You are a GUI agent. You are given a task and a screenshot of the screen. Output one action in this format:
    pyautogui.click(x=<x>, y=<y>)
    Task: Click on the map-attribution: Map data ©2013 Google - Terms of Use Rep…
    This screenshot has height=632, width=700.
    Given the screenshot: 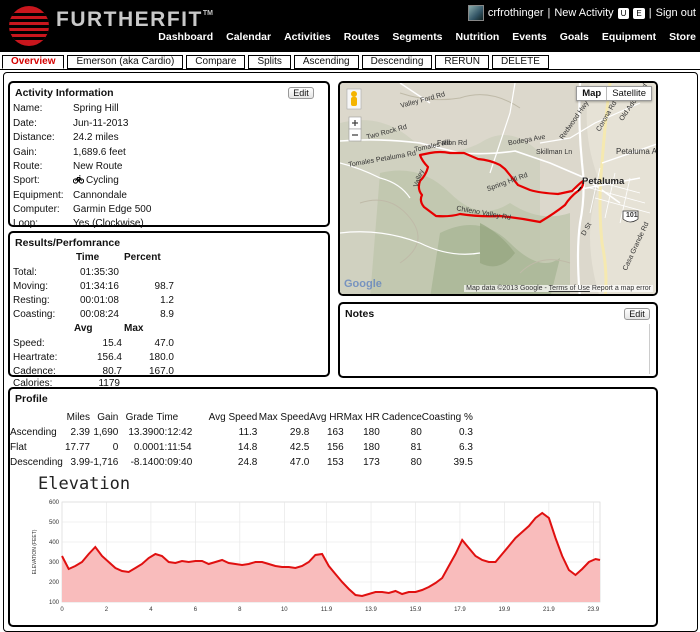 What is the action you would take?
    pyautogui.click(x=558, y=288)
    